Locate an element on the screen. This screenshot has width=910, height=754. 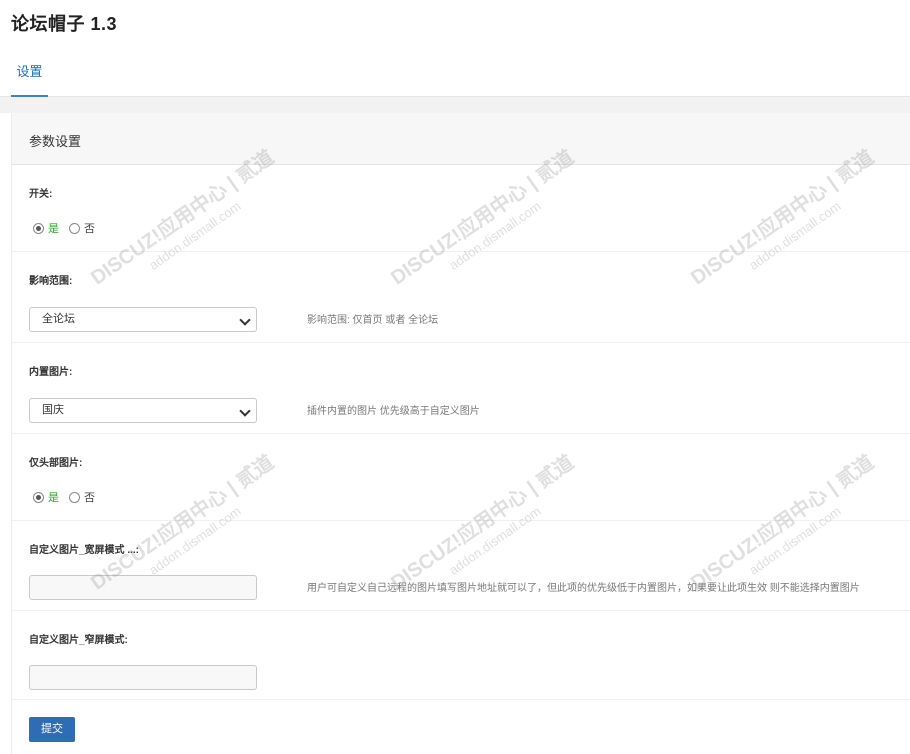
submit-button: 提交 is located at coordinates (52, 729).